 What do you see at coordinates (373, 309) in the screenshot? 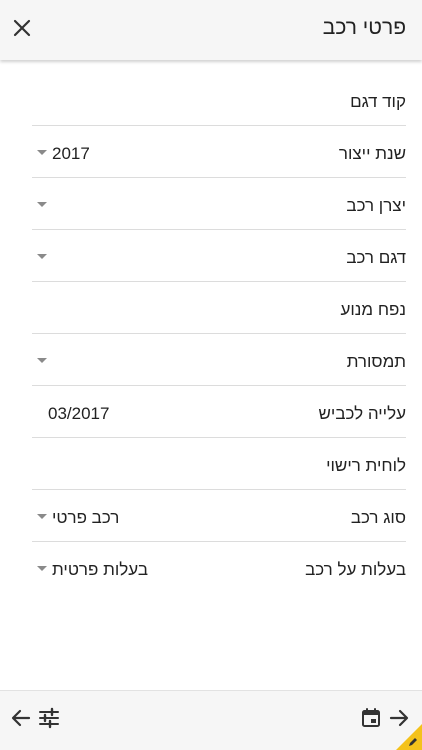
I see `field-label: נפח מנוע` at bounding box center [373, 309].